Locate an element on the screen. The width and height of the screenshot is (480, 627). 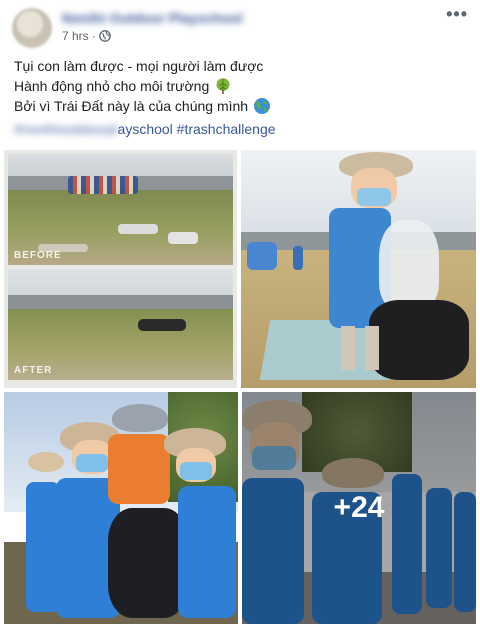
hashtag-link-blurred: #nonihioutdoorpl is located at coordinates (66, 129).